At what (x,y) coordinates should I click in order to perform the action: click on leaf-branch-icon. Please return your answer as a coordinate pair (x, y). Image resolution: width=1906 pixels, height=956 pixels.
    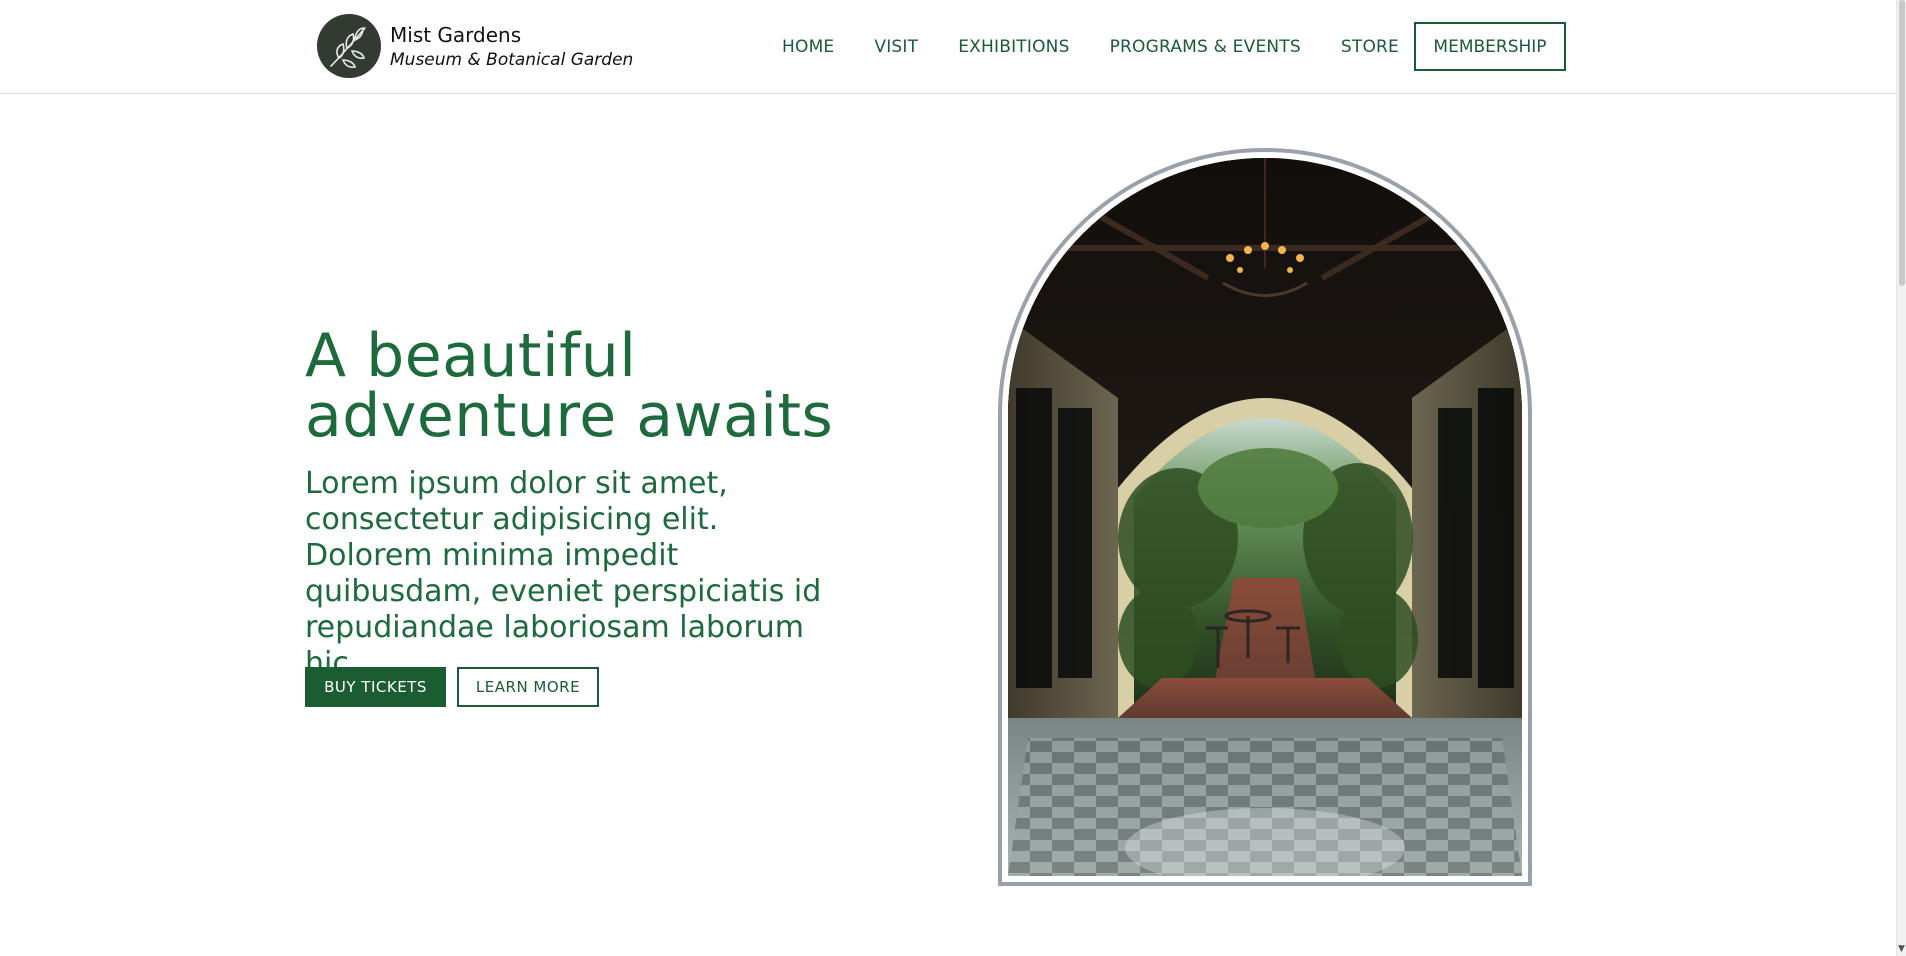
    Looking at the image, I should click on (349, 46).